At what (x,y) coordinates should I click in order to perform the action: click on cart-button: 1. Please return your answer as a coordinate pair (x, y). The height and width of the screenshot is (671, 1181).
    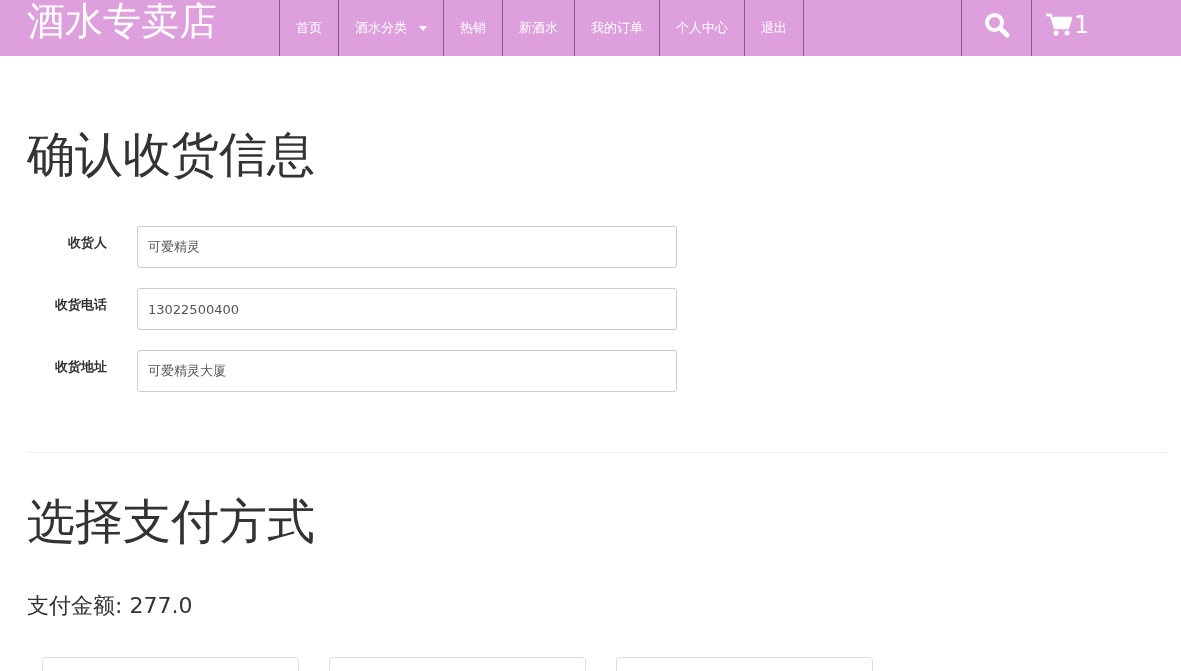
    Looking at the image, I should click on (1106, 28).